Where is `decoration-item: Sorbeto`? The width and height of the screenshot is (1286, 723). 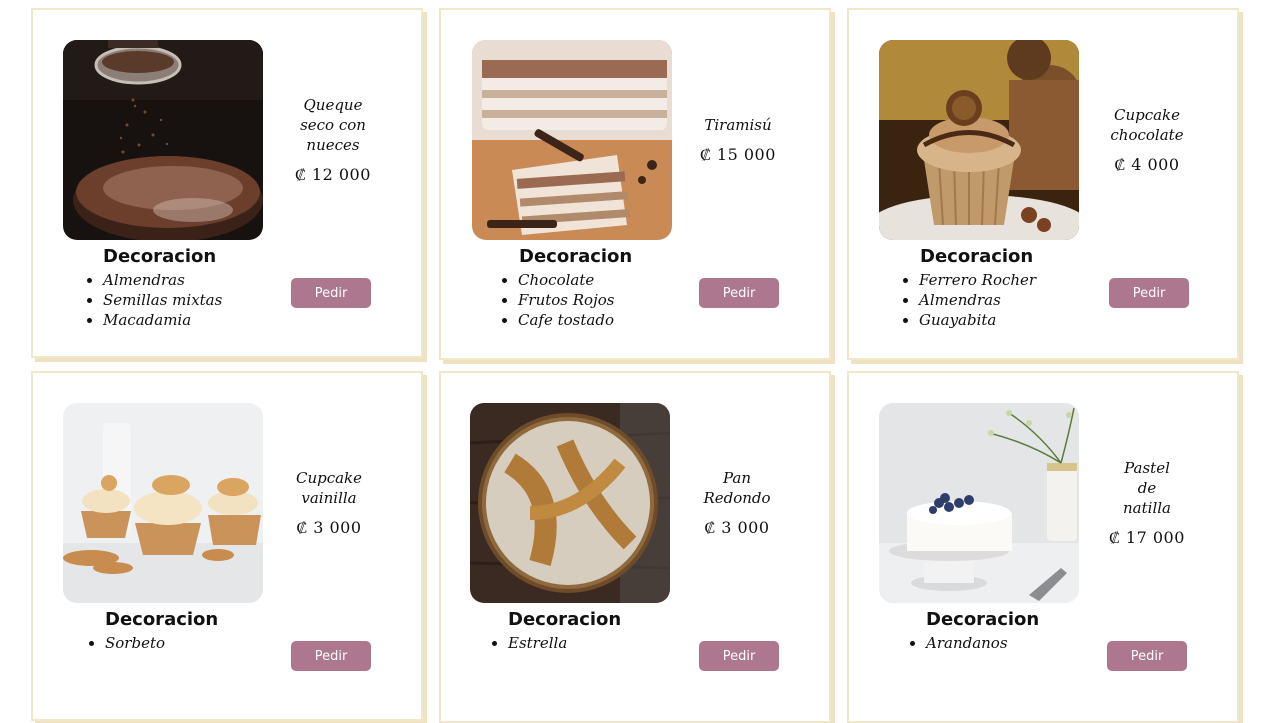 decoration-item: Sorbeto is located at coordinates (135, 643).